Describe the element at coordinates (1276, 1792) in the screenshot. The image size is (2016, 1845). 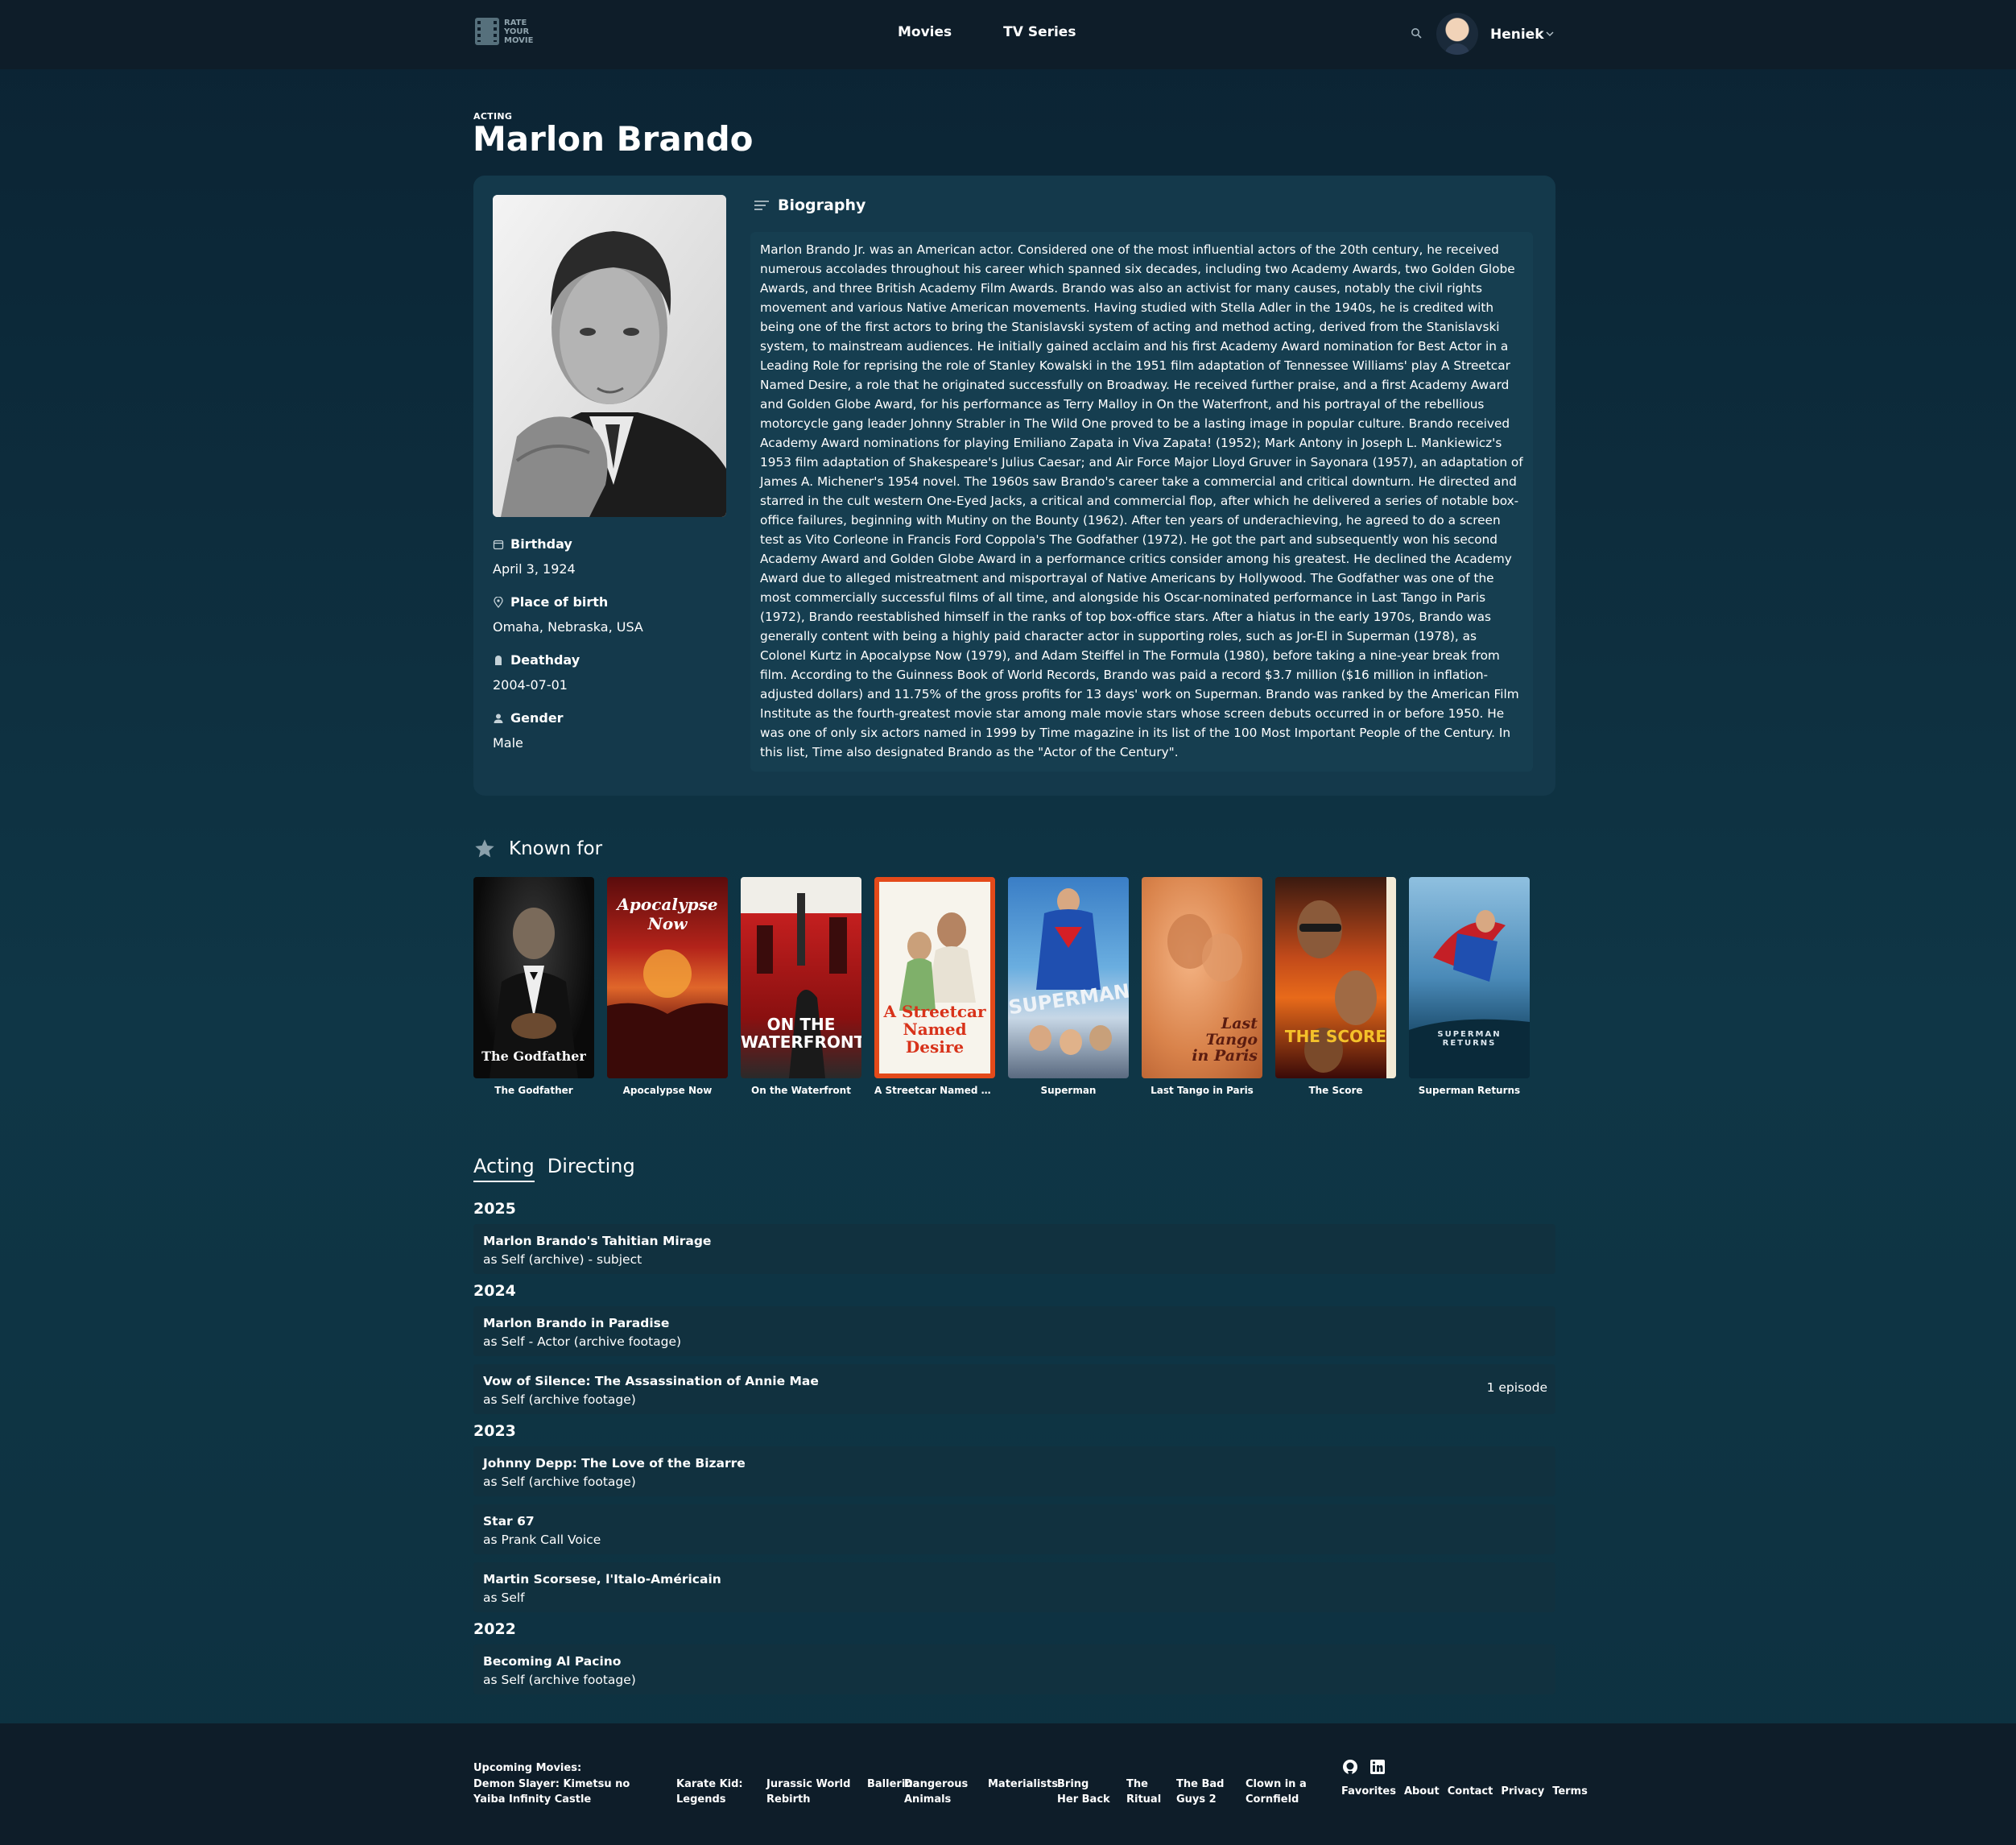
I see `upcoming-link: Clown in a Cornfield` at that location.